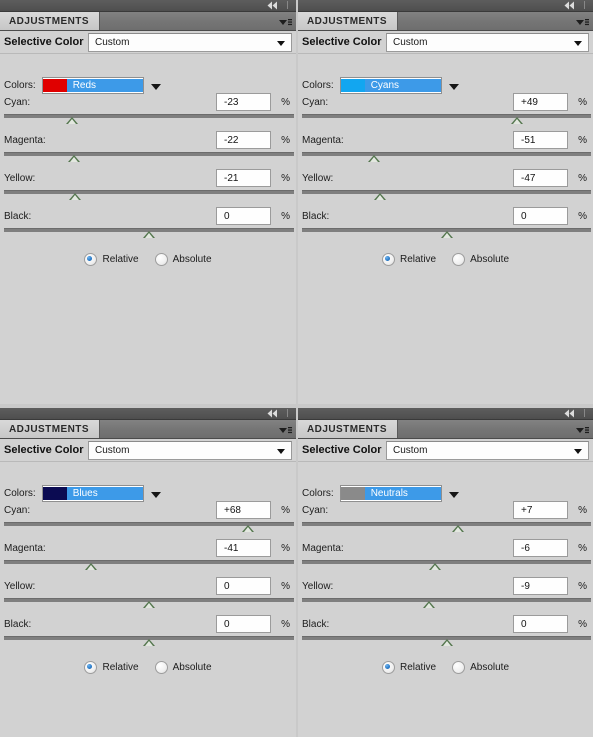 The height and width of the screenshot is (737, 593). What do you see at coordinates (389, 493) in the screenshot?
I see `colors-dropdown-value: Neutrals` at bounding box center [389, 493].